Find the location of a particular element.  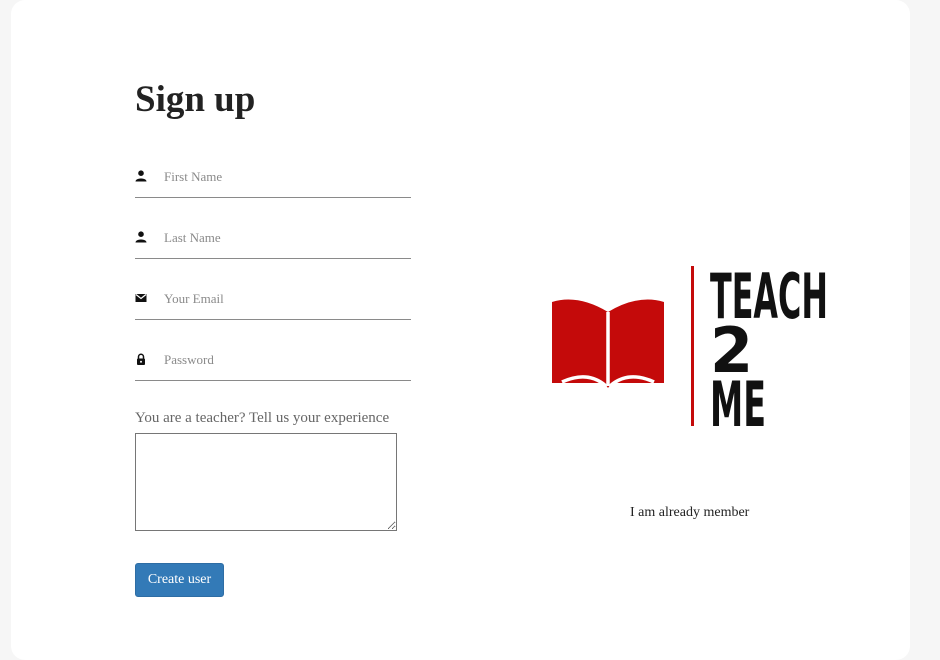

password-field is located at coordinates (273, 361).